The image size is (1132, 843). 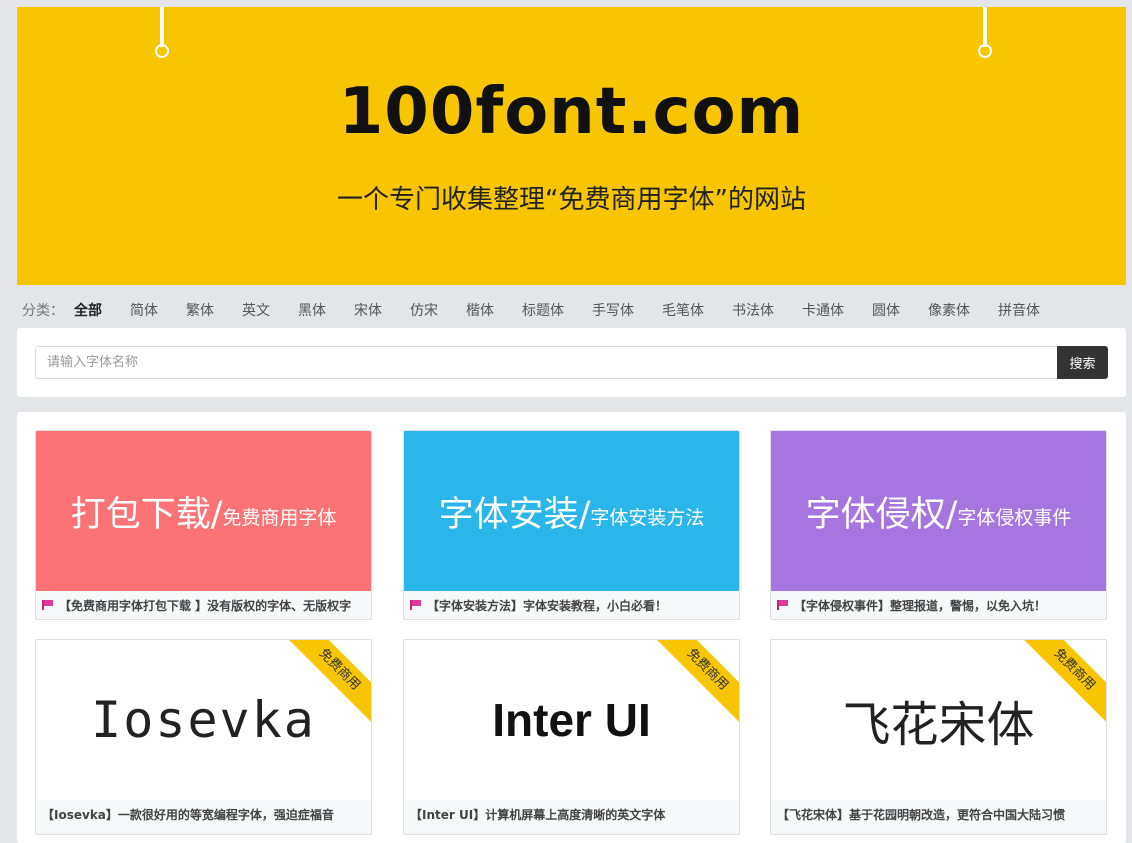 I want to click on card-caption: 【飞花宋体】基于花园明朝改造，更符合中国大陆习惯, so click(x=938, y=814).